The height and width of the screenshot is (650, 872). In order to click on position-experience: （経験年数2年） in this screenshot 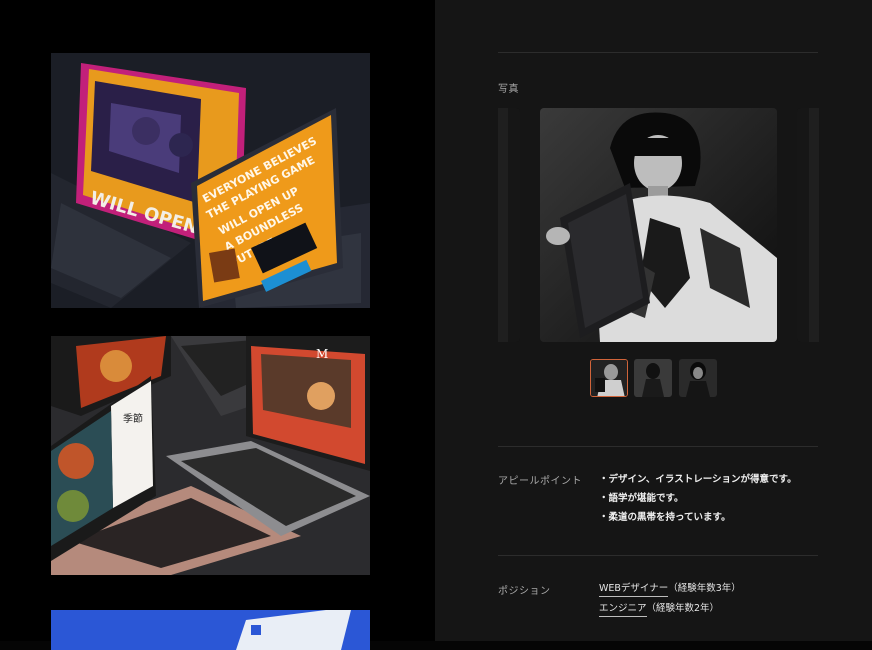, I will do `click(683, 608)`.